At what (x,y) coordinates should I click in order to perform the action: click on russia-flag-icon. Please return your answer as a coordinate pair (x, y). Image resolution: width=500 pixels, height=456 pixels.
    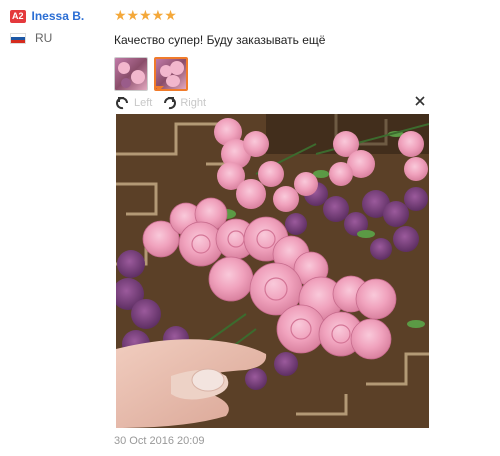
    Looking at the image, I should click on (18, 38).